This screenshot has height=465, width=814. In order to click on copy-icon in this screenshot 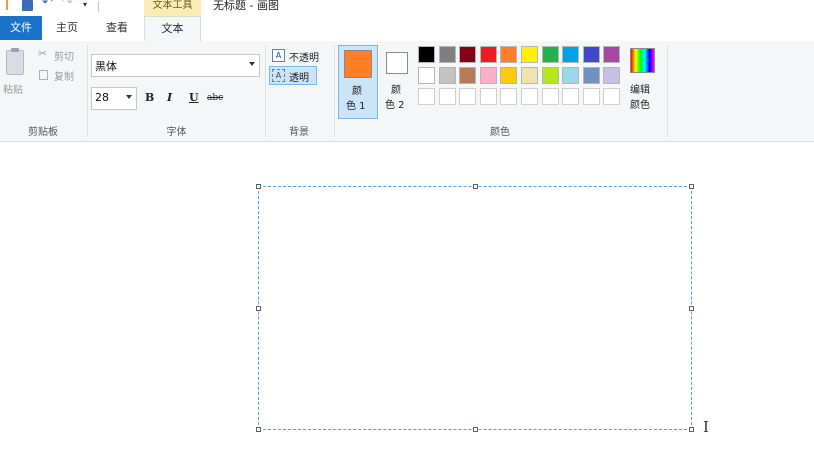, I will do `click(43, 75)`.